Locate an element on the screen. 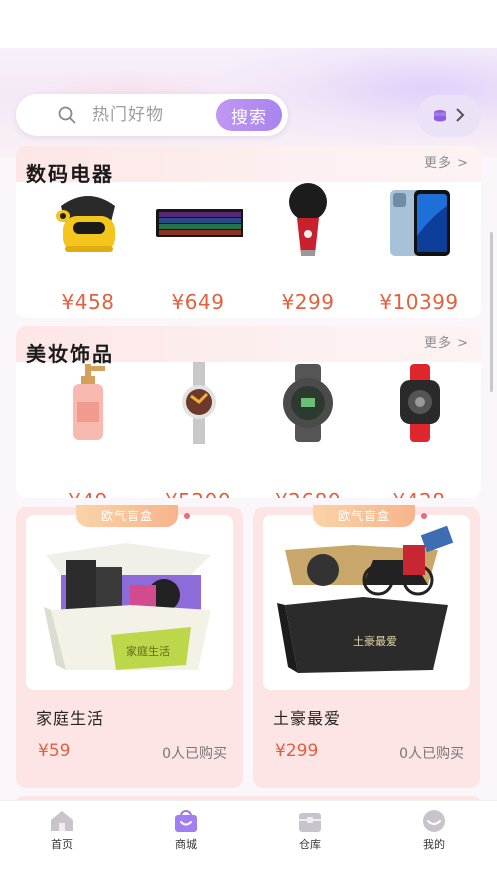 This screenshot has width=497, height=883. box-label: 土豪最爱 is located at coordinates (375, 641).